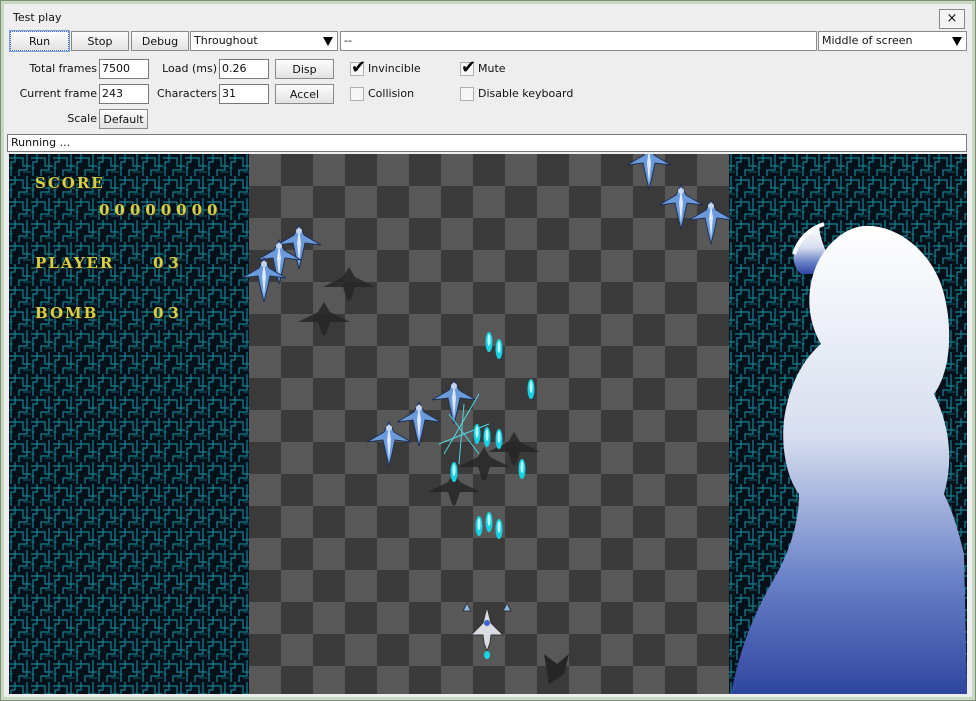 This screenshot has height=701, width=976. What do you see at coordinates (186, 93) in the screenshot?
I see `characters-label: Characters` at bounding box center [186, 93].